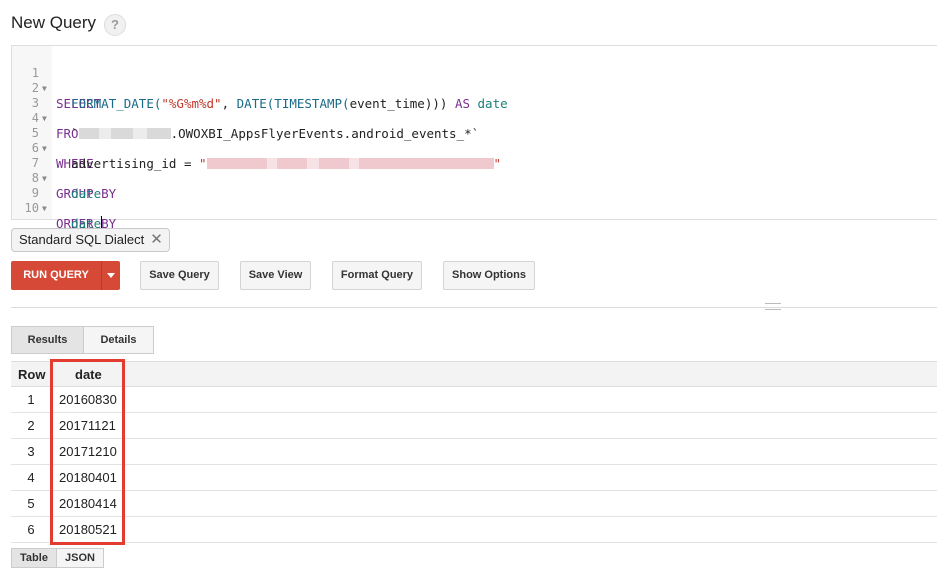 This screenshot has width=937, height=582. What do you see at coordinates (474, 374) in the screenshot?
I see `table-header: Row date` at bounding box center [474, 374].